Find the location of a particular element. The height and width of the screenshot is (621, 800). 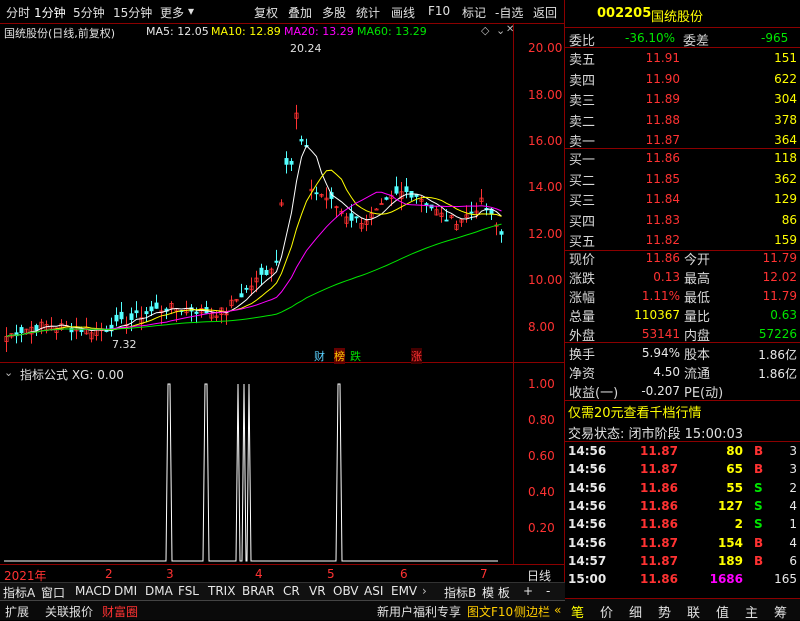

stat-value: 0.13 is located at coordinates (666, 277).